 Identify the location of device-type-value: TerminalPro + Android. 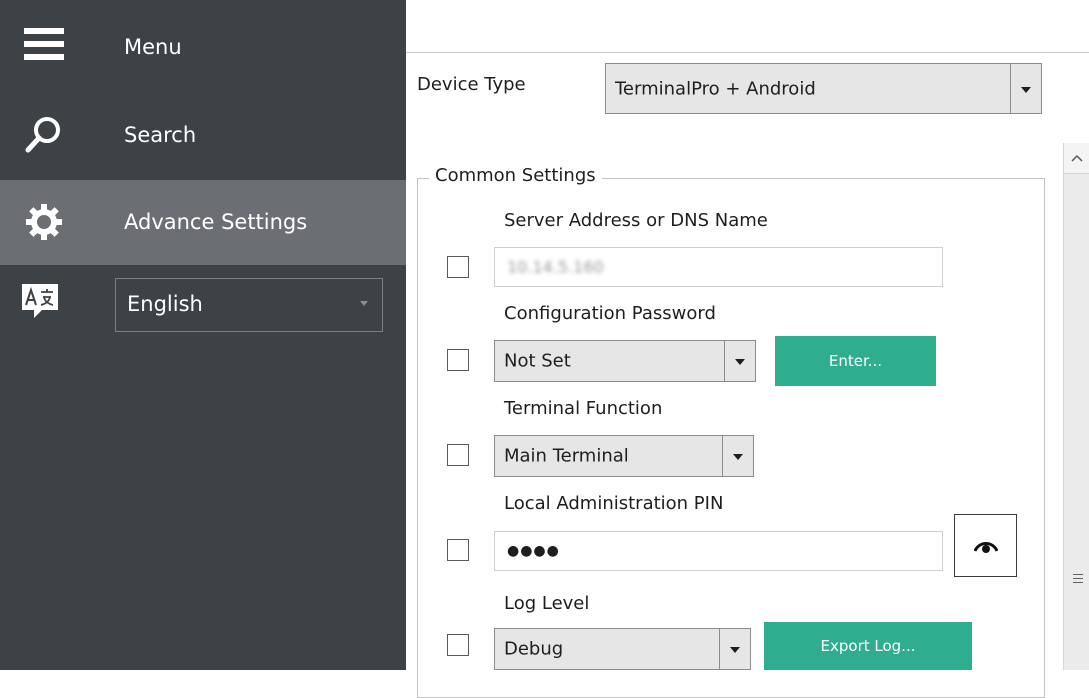
(715, 88).